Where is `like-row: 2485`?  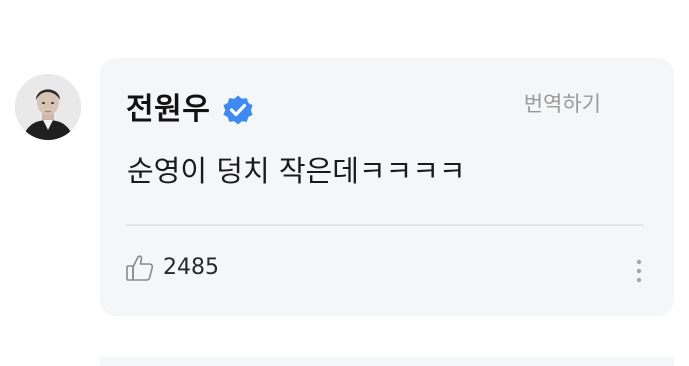 like-row: 2485 is located at coordinates (172, 268).